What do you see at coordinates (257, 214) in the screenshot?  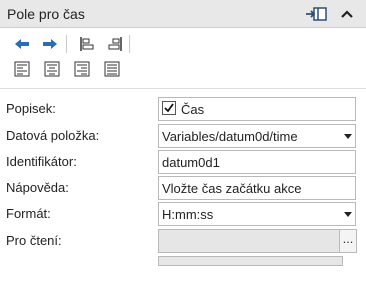 I see `format-select: H:mm:ss` at bounding box center [257, 214].